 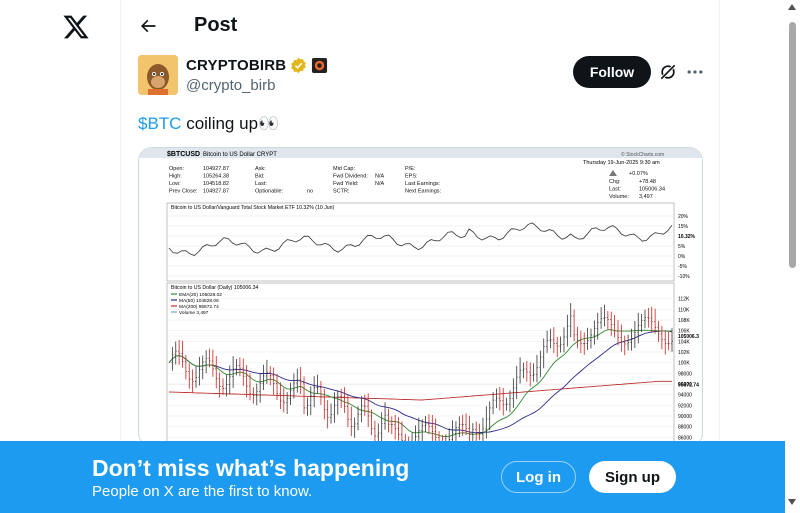 I want to click on stat-label: Volume:, so click(x=619, y=197).